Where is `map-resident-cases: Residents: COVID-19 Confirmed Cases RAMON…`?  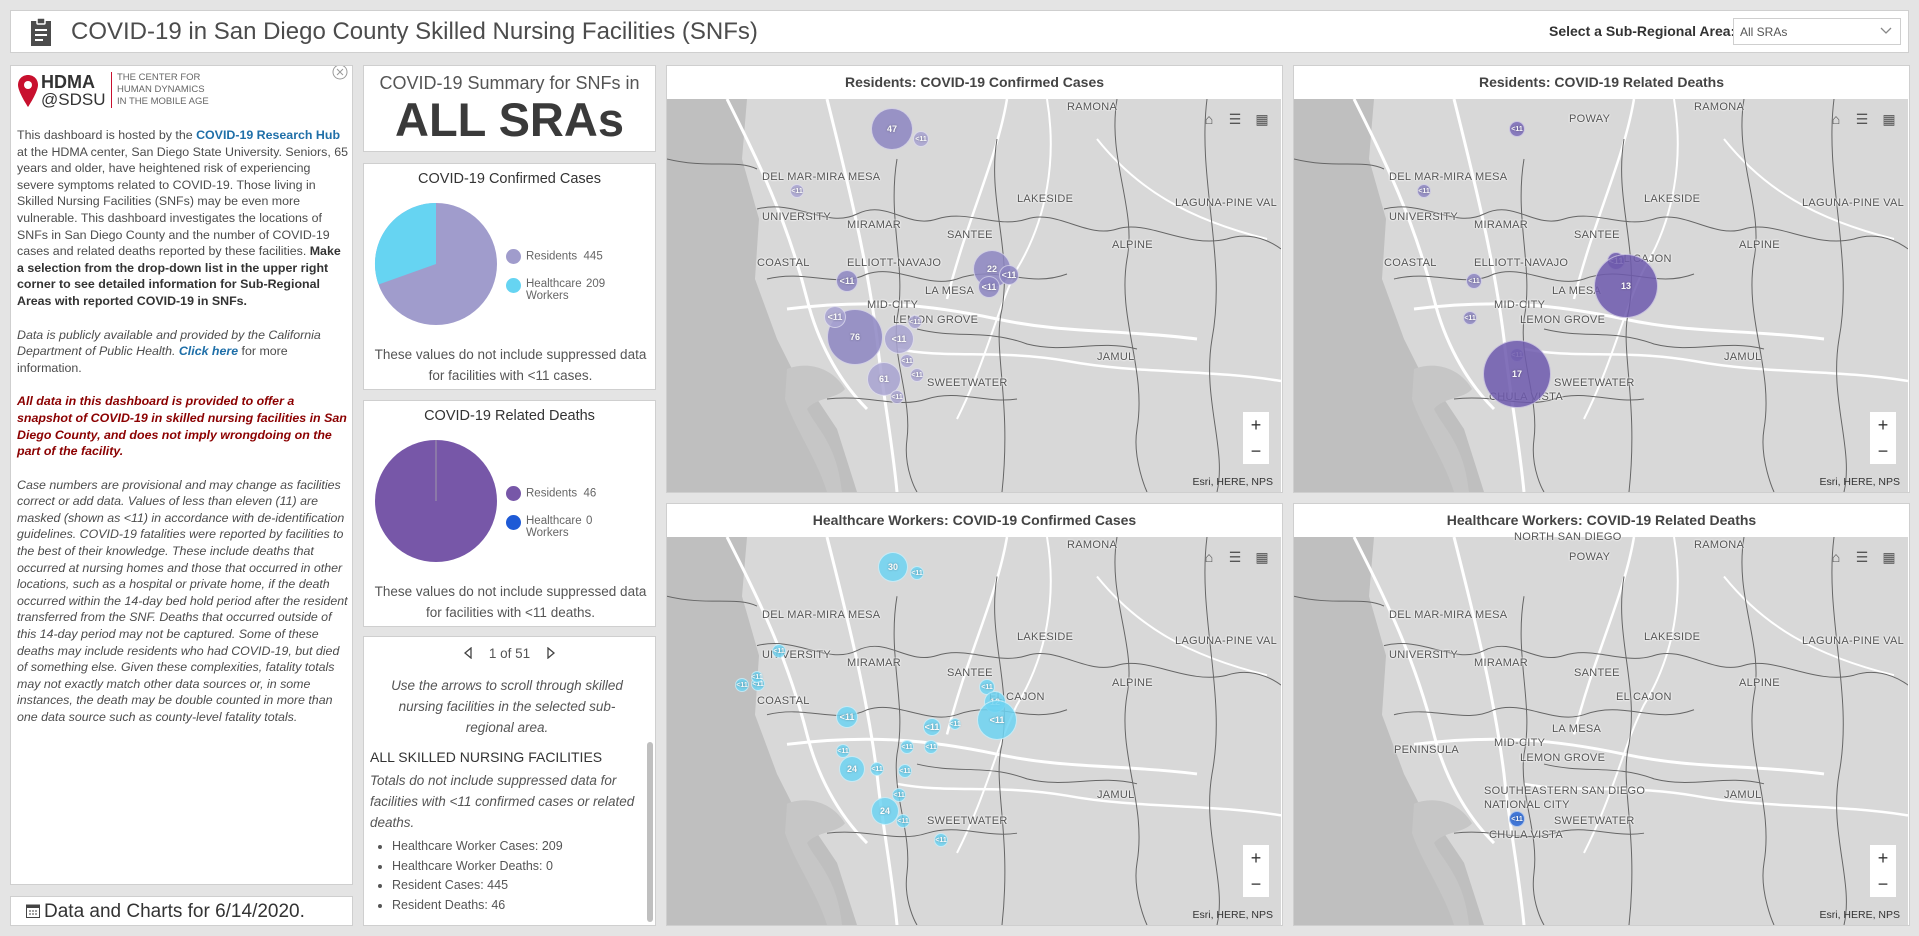 map-resident-cases: Residents: COVID-19 Confirmed Cases RAMON… is located at coordinates (974, 279).